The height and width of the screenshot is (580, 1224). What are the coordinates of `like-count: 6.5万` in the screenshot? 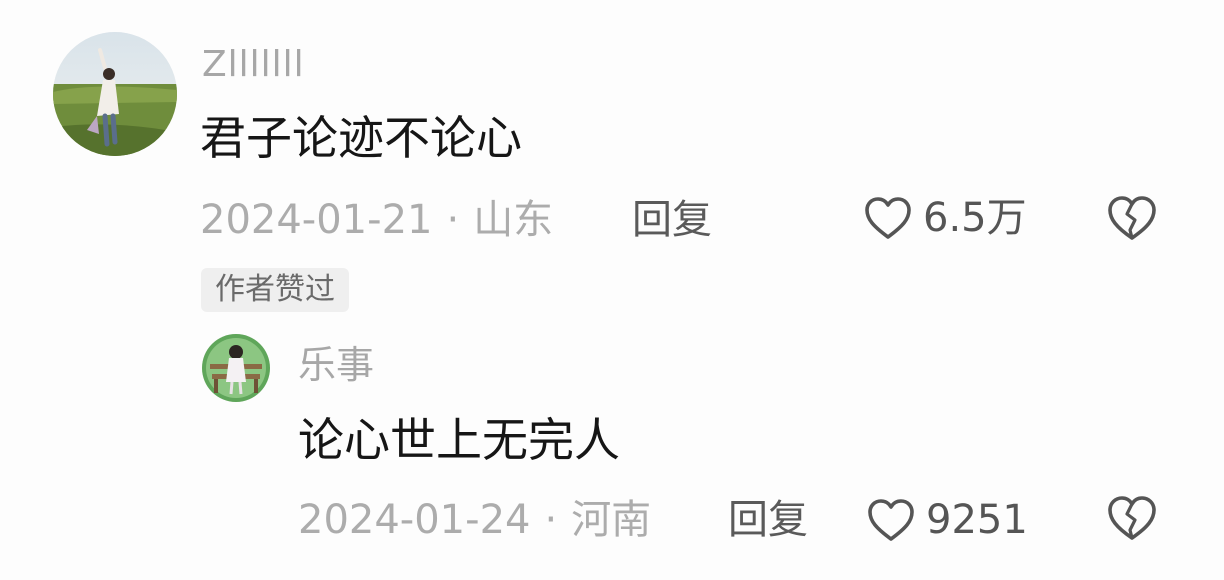 It's located at (975, 218).